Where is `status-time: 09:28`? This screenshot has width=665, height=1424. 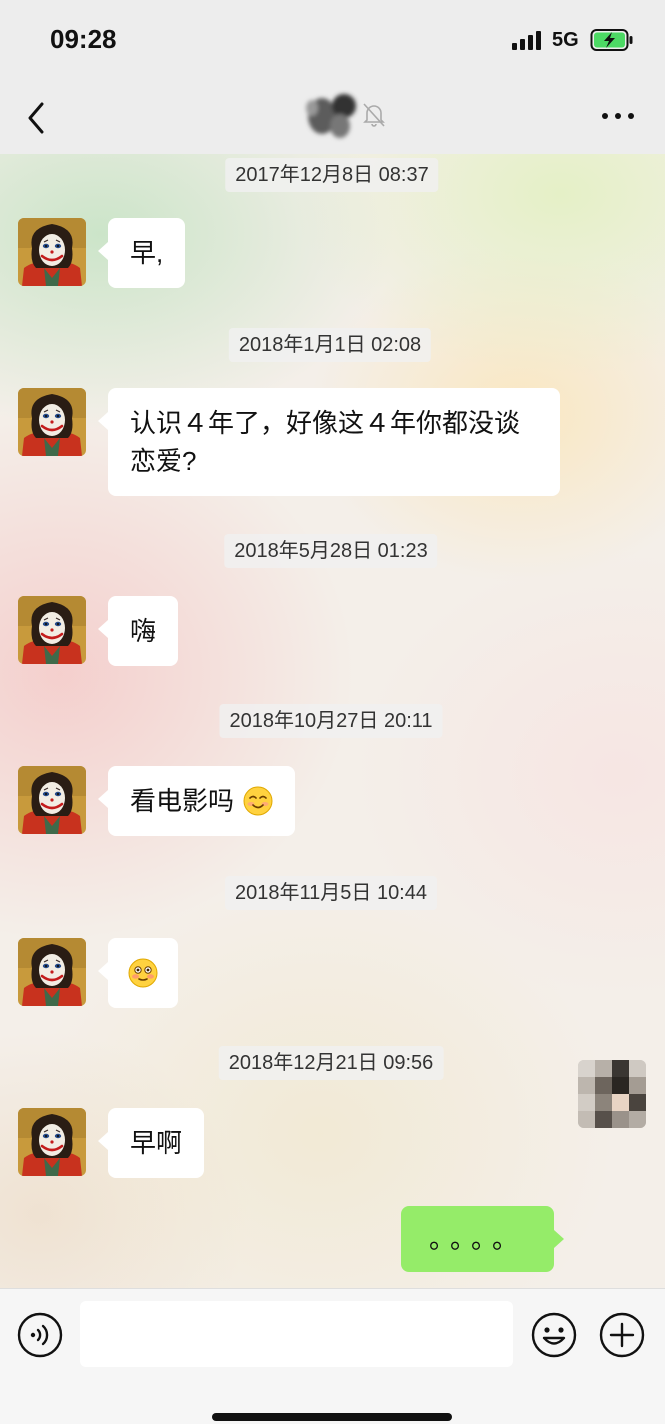
status-time: 09:28 is located at coordinates (83, 39).